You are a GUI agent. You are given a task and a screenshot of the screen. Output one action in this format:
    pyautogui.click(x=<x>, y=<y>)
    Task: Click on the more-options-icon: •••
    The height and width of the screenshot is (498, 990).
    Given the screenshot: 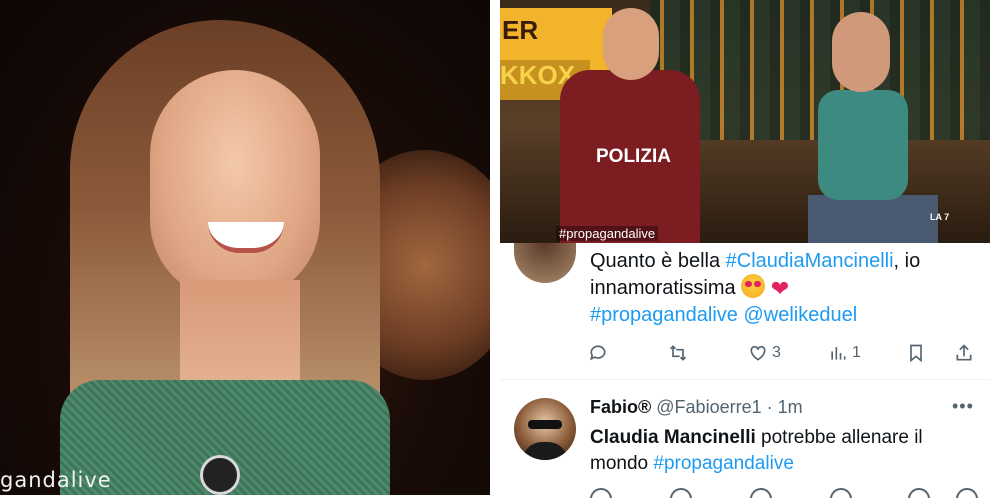 What is the action you would take?
    pyautogui.click(x=963, y=406)
    